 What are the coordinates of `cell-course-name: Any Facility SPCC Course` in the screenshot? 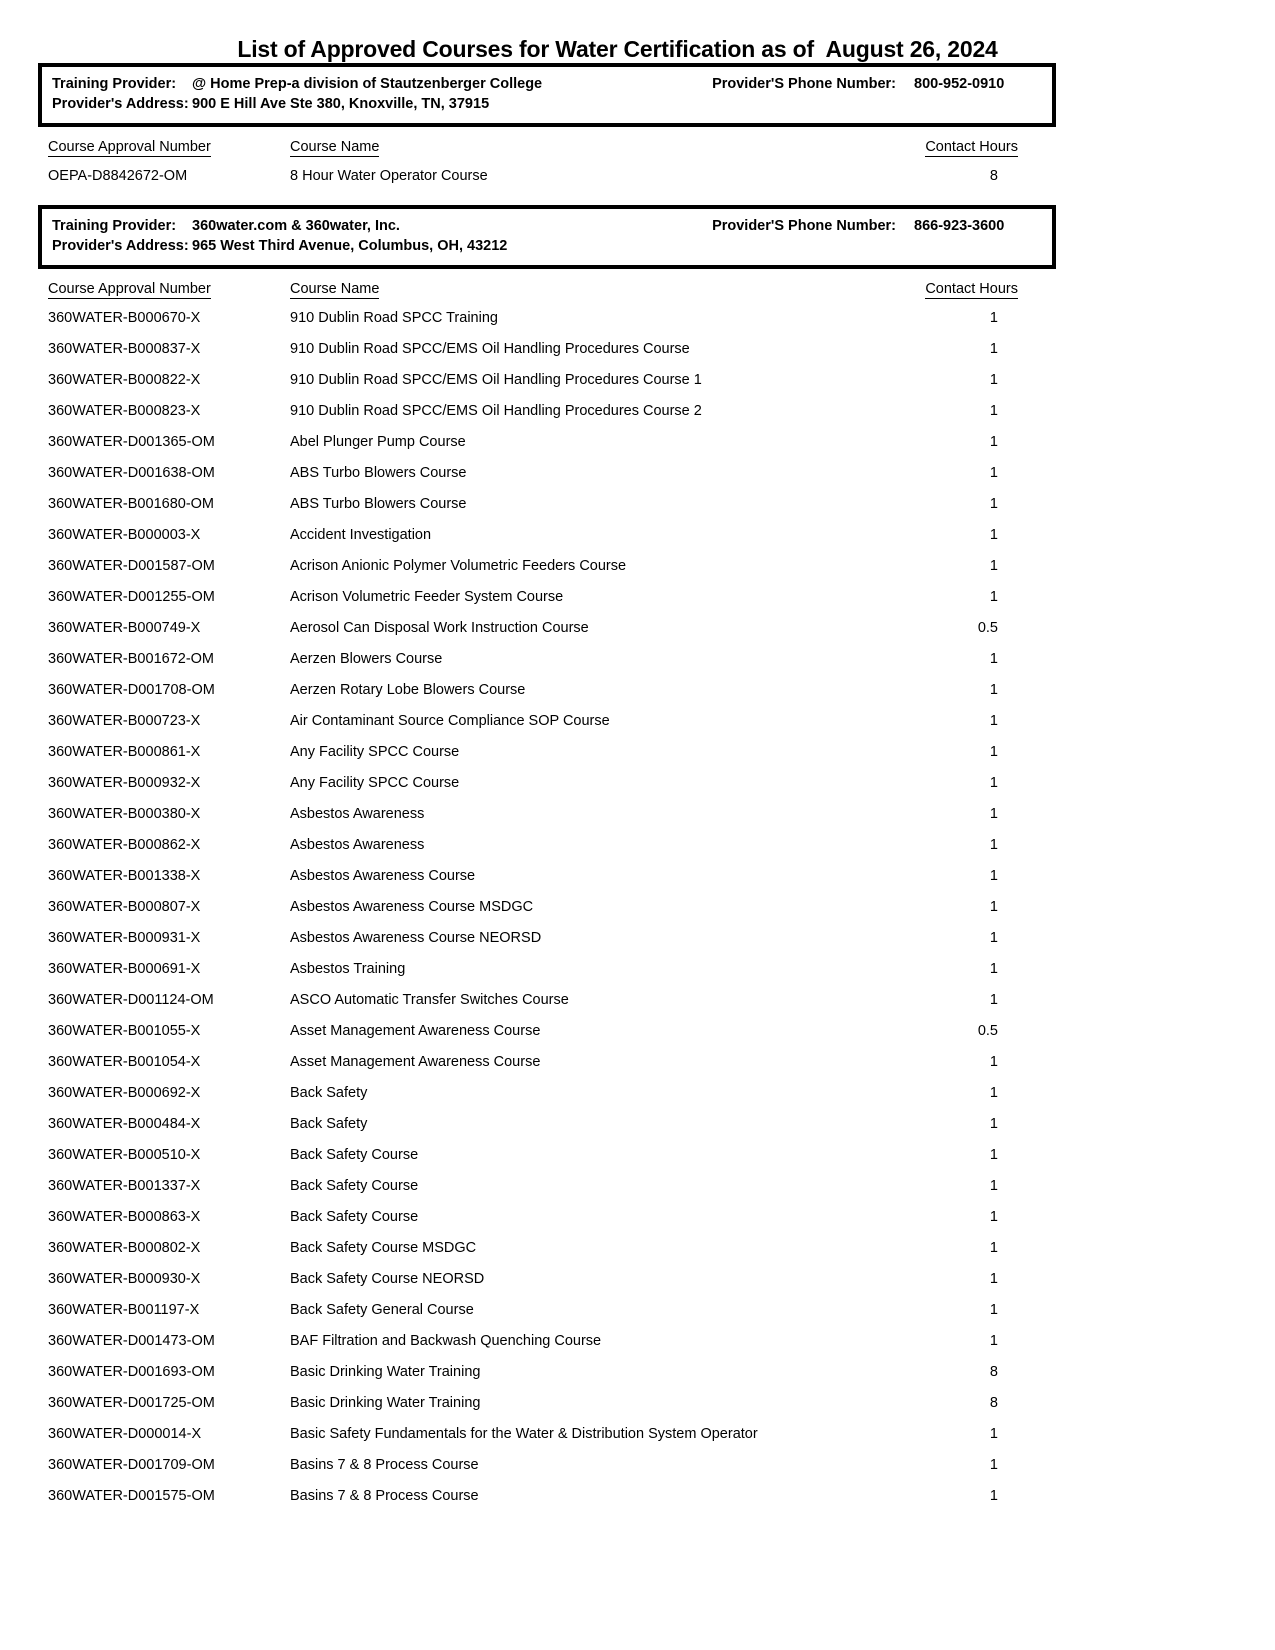 It's located at (375, 782).